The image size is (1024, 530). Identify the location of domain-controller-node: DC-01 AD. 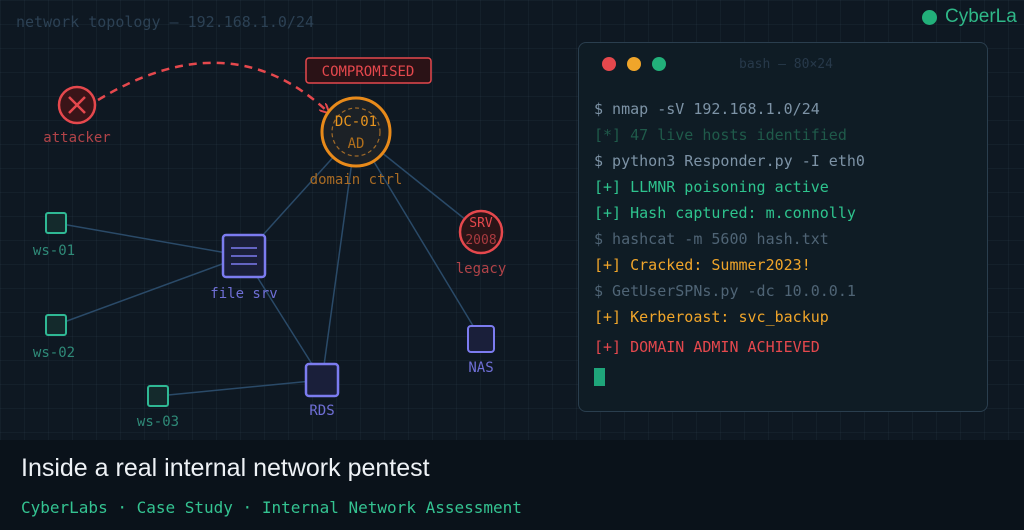
(356, 132).